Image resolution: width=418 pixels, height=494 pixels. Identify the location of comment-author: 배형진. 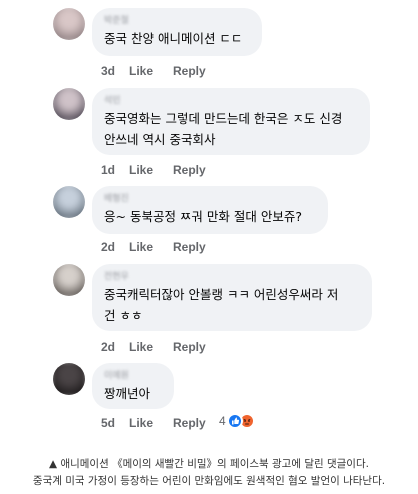
(210, 199).